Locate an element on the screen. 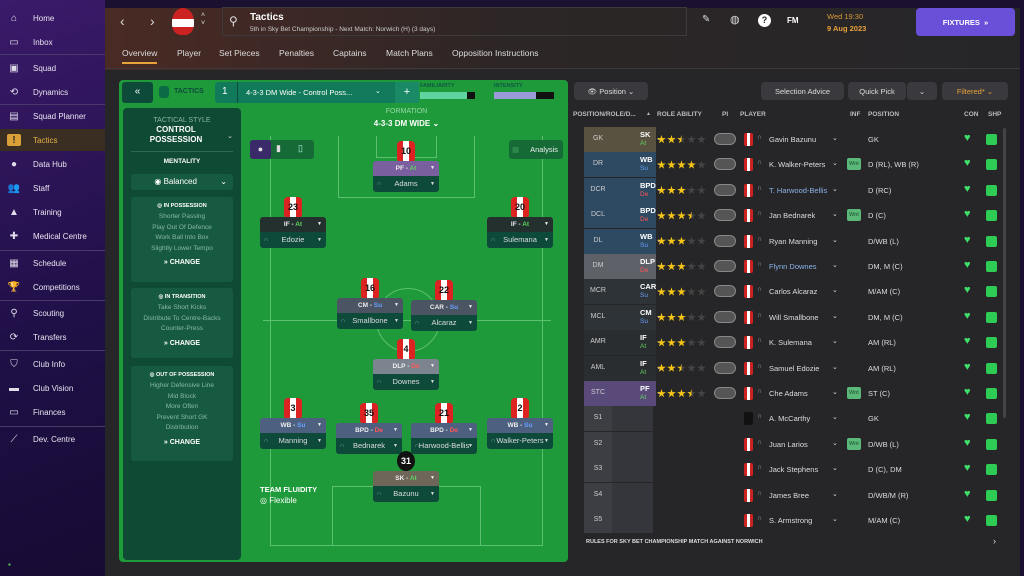  player-name: Ryan Manning is located at coordinates (793, 241).